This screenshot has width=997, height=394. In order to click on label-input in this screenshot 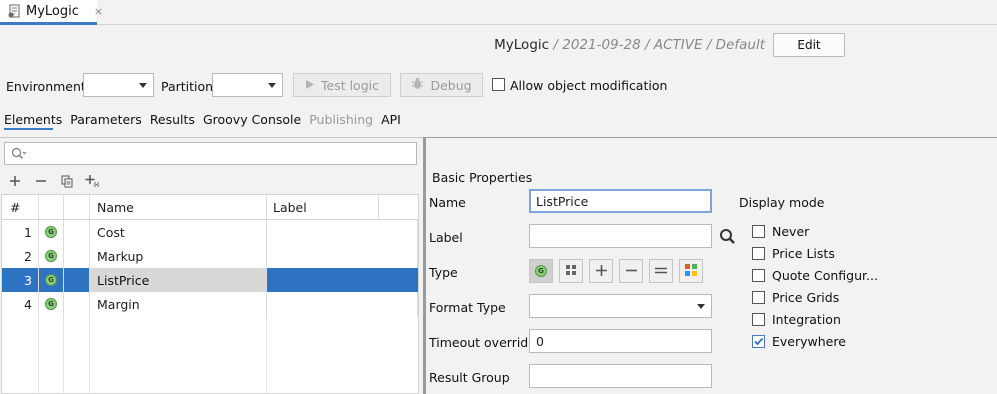, I will do `click(620, 236)`.